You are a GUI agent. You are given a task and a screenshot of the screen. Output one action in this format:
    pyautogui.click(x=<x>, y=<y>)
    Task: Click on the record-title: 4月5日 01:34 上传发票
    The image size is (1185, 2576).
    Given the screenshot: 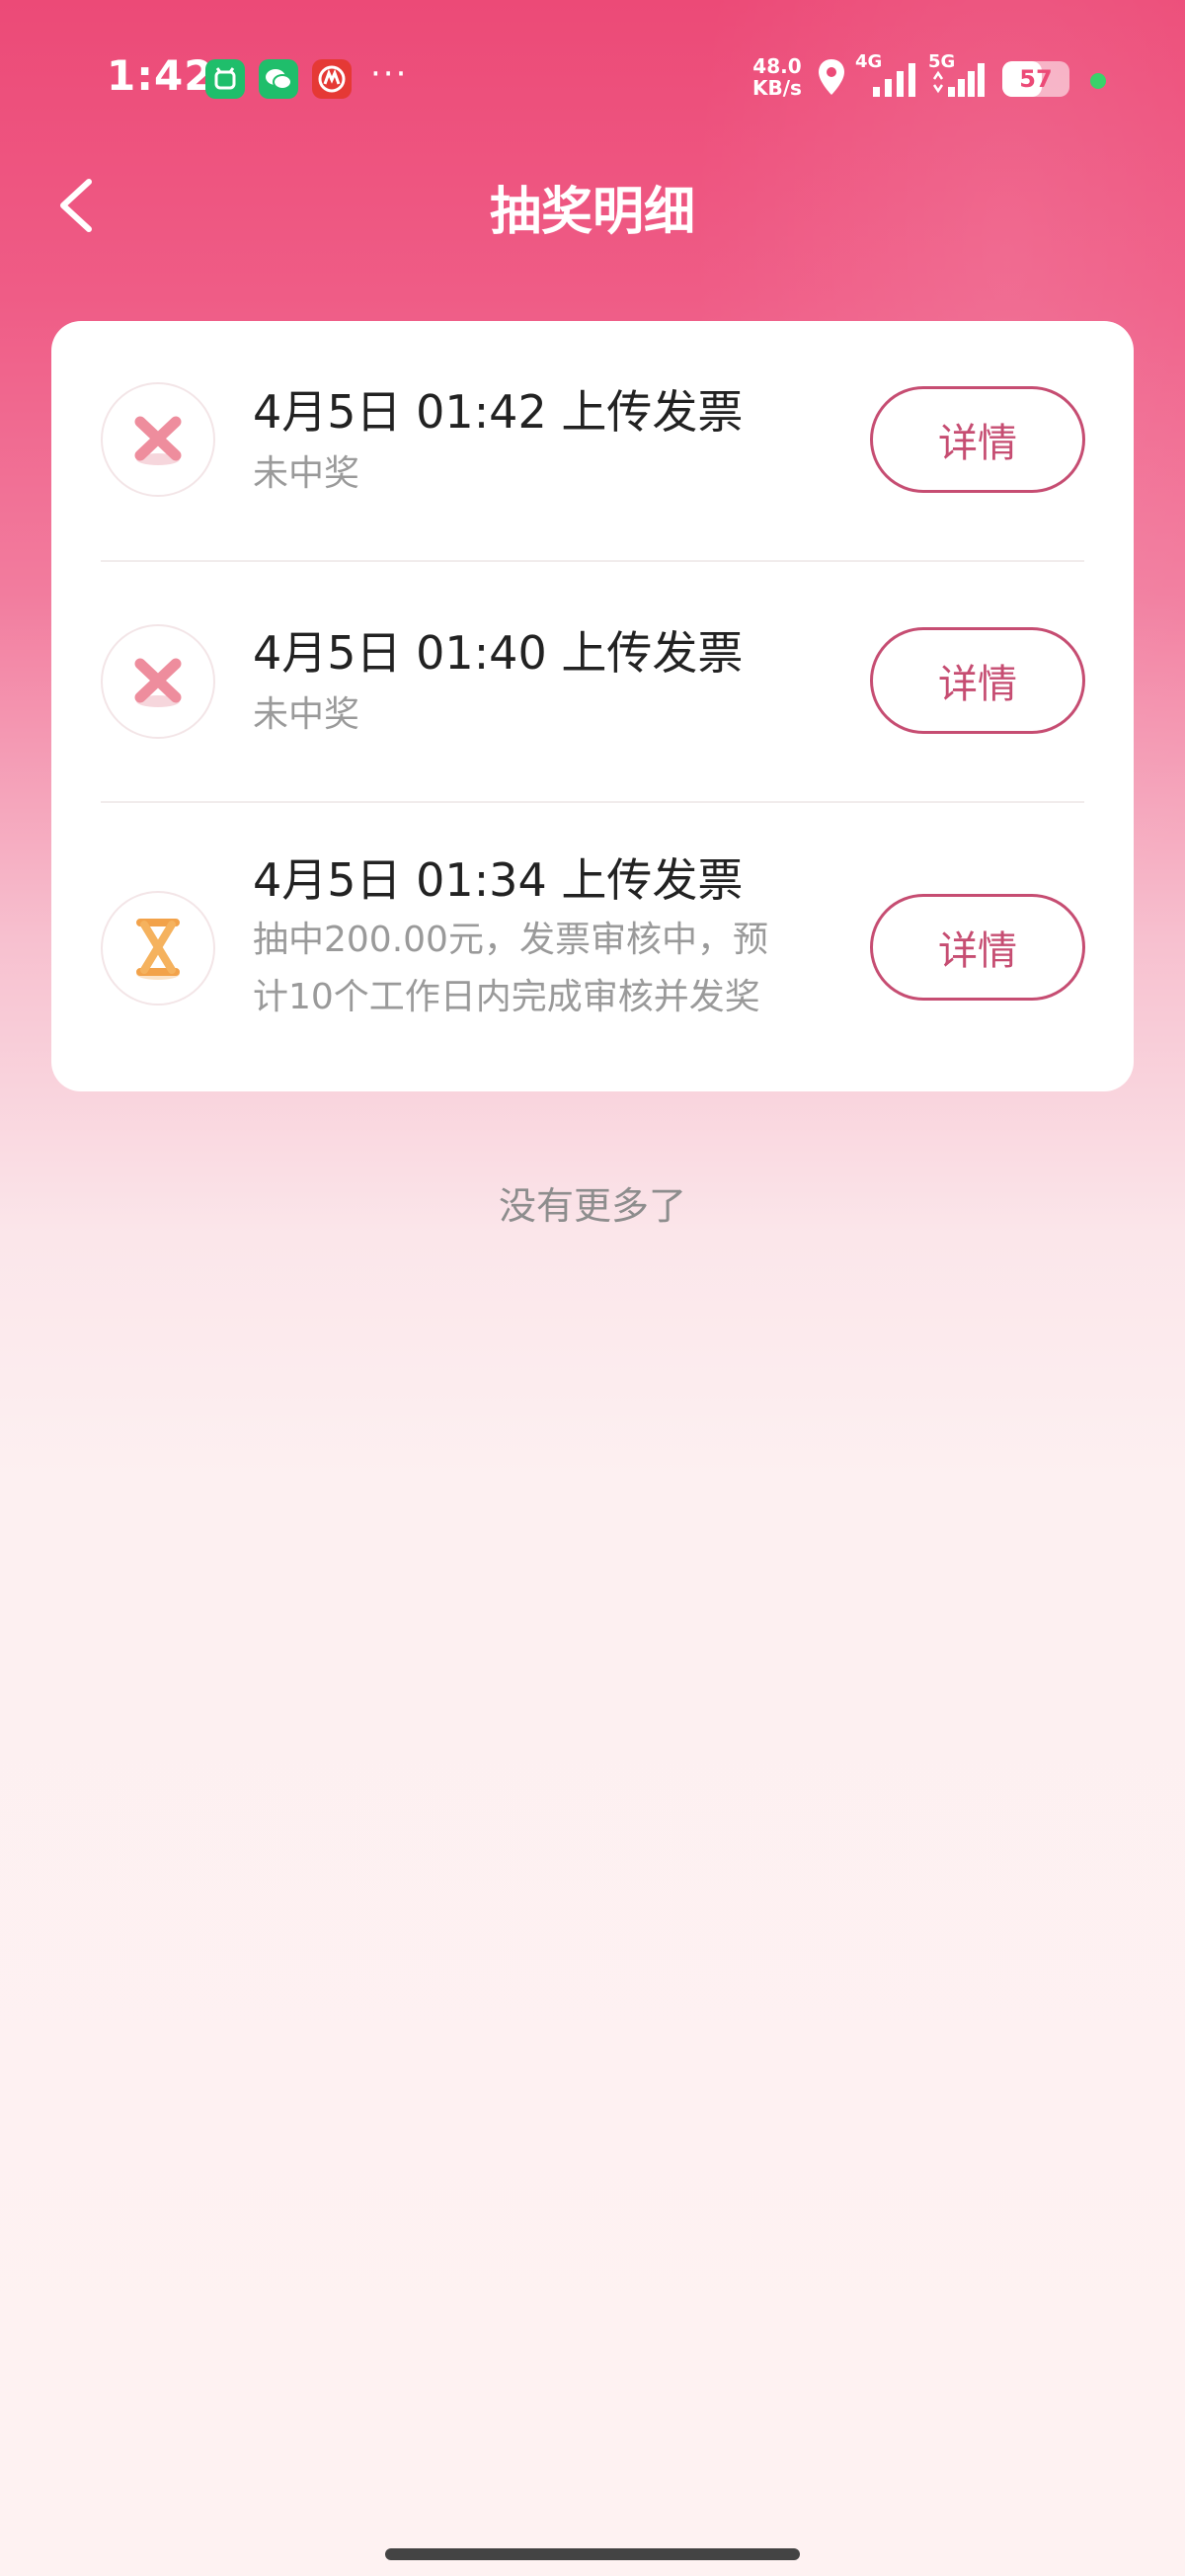 What is the action you would take?
    pyautogui.click(x=499, y=880)
    